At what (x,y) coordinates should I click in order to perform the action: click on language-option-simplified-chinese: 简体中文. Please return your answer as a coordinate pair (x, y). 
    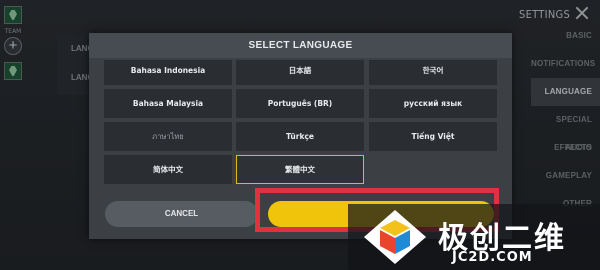
    Looking at the image, I should click on (168, 169).